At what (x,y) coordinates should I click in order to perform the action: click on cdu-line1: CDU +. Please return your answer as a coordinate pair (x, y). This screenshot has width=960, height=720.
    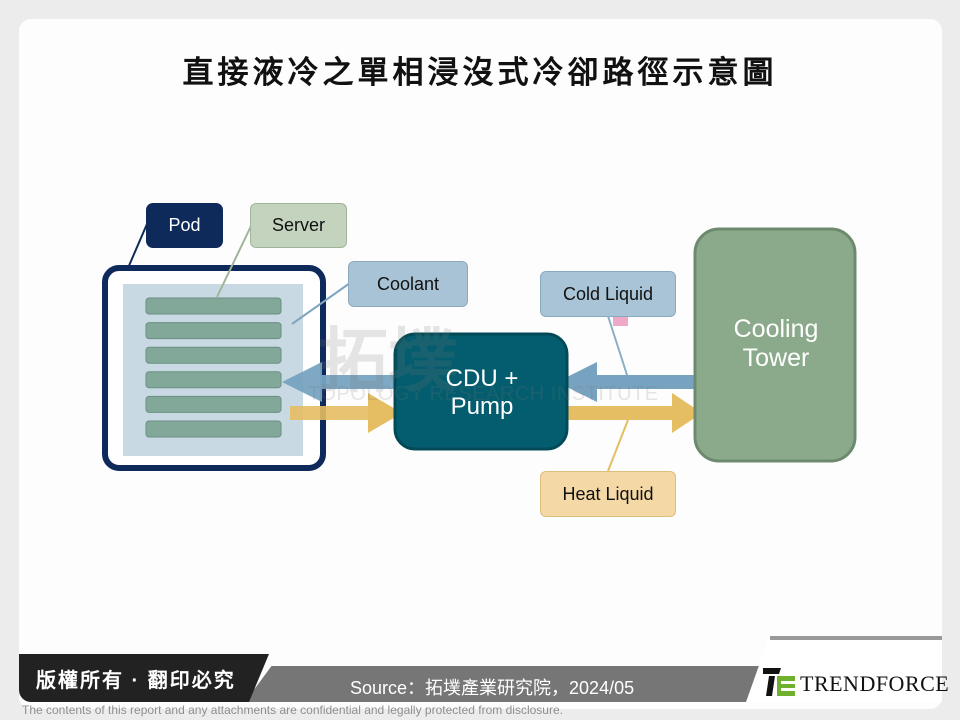
    Looking at the image, I should click on (482, 378).